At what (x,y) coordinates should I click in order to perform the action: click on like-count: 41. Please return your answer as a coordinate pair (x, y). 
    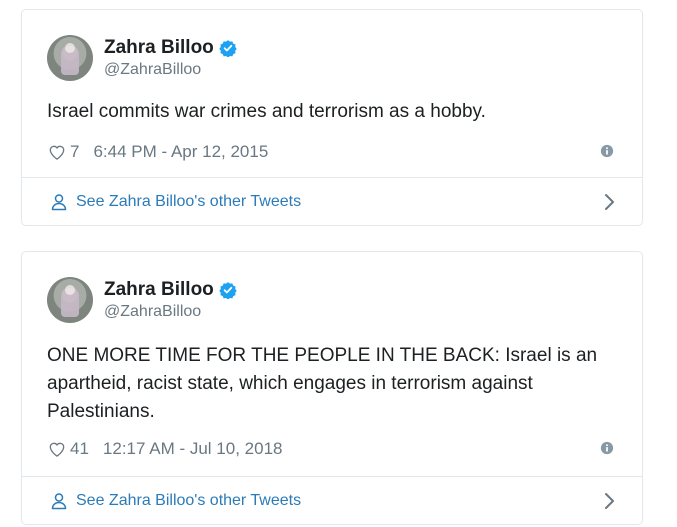
    Looking at the image, I should click on (79, 449).